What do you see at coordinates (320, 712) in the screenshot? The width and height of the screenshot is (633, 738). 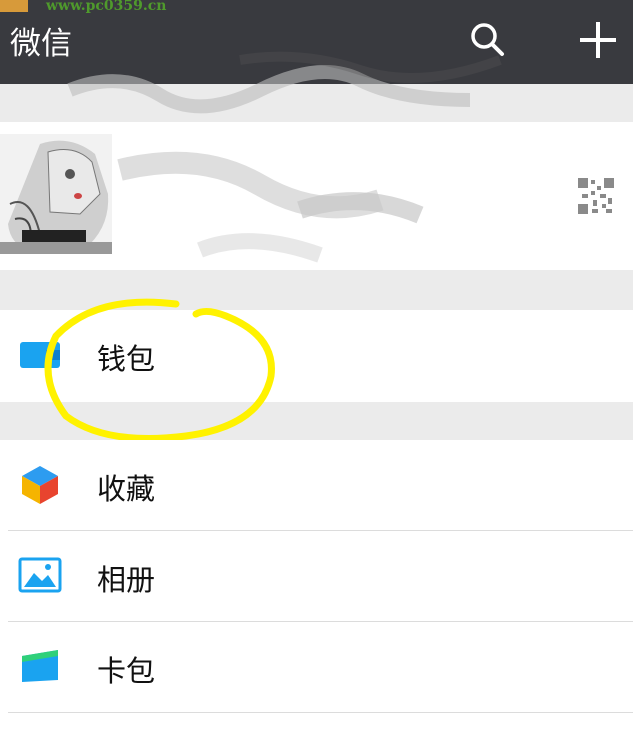 I see `divider` at bounding box center [320, 712].